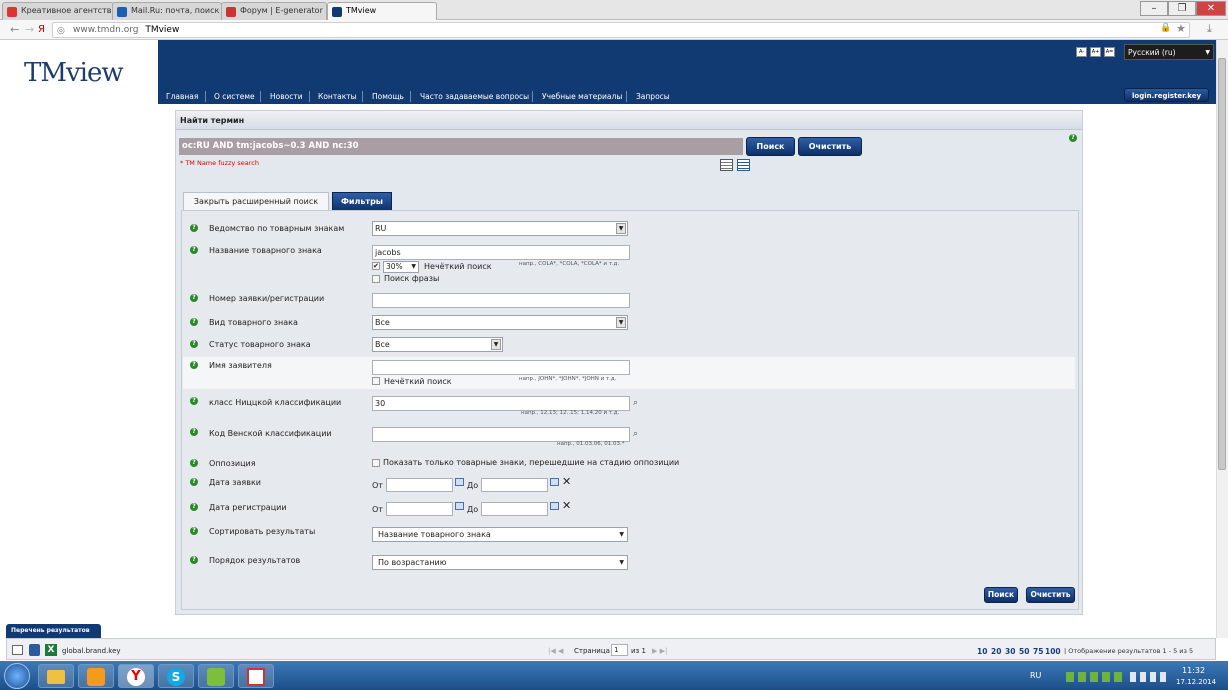  I want to click on applicant-input, so click(501, 367).